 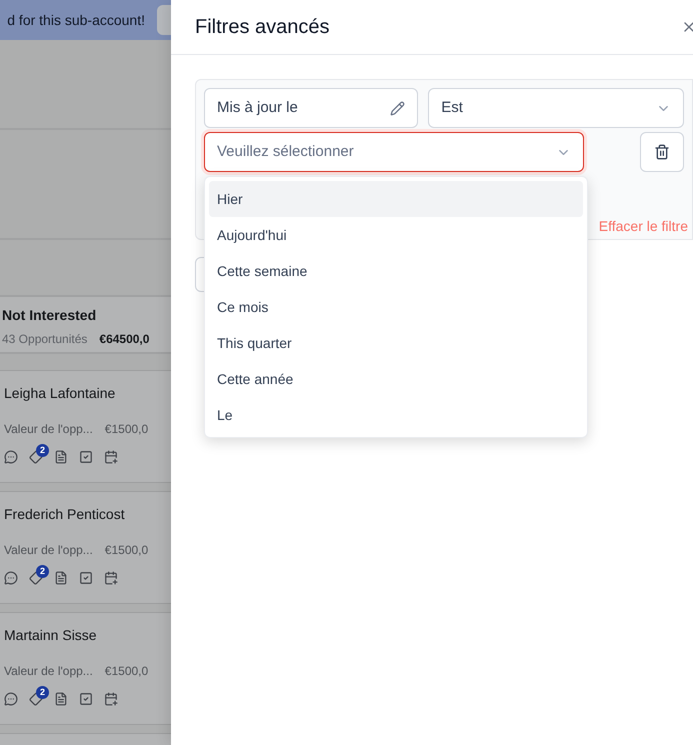 What do you see at coordinates (51, 635) in the screenshot?
I see `contact-name: Martainn Sisse` at bounding box center [51, 635].